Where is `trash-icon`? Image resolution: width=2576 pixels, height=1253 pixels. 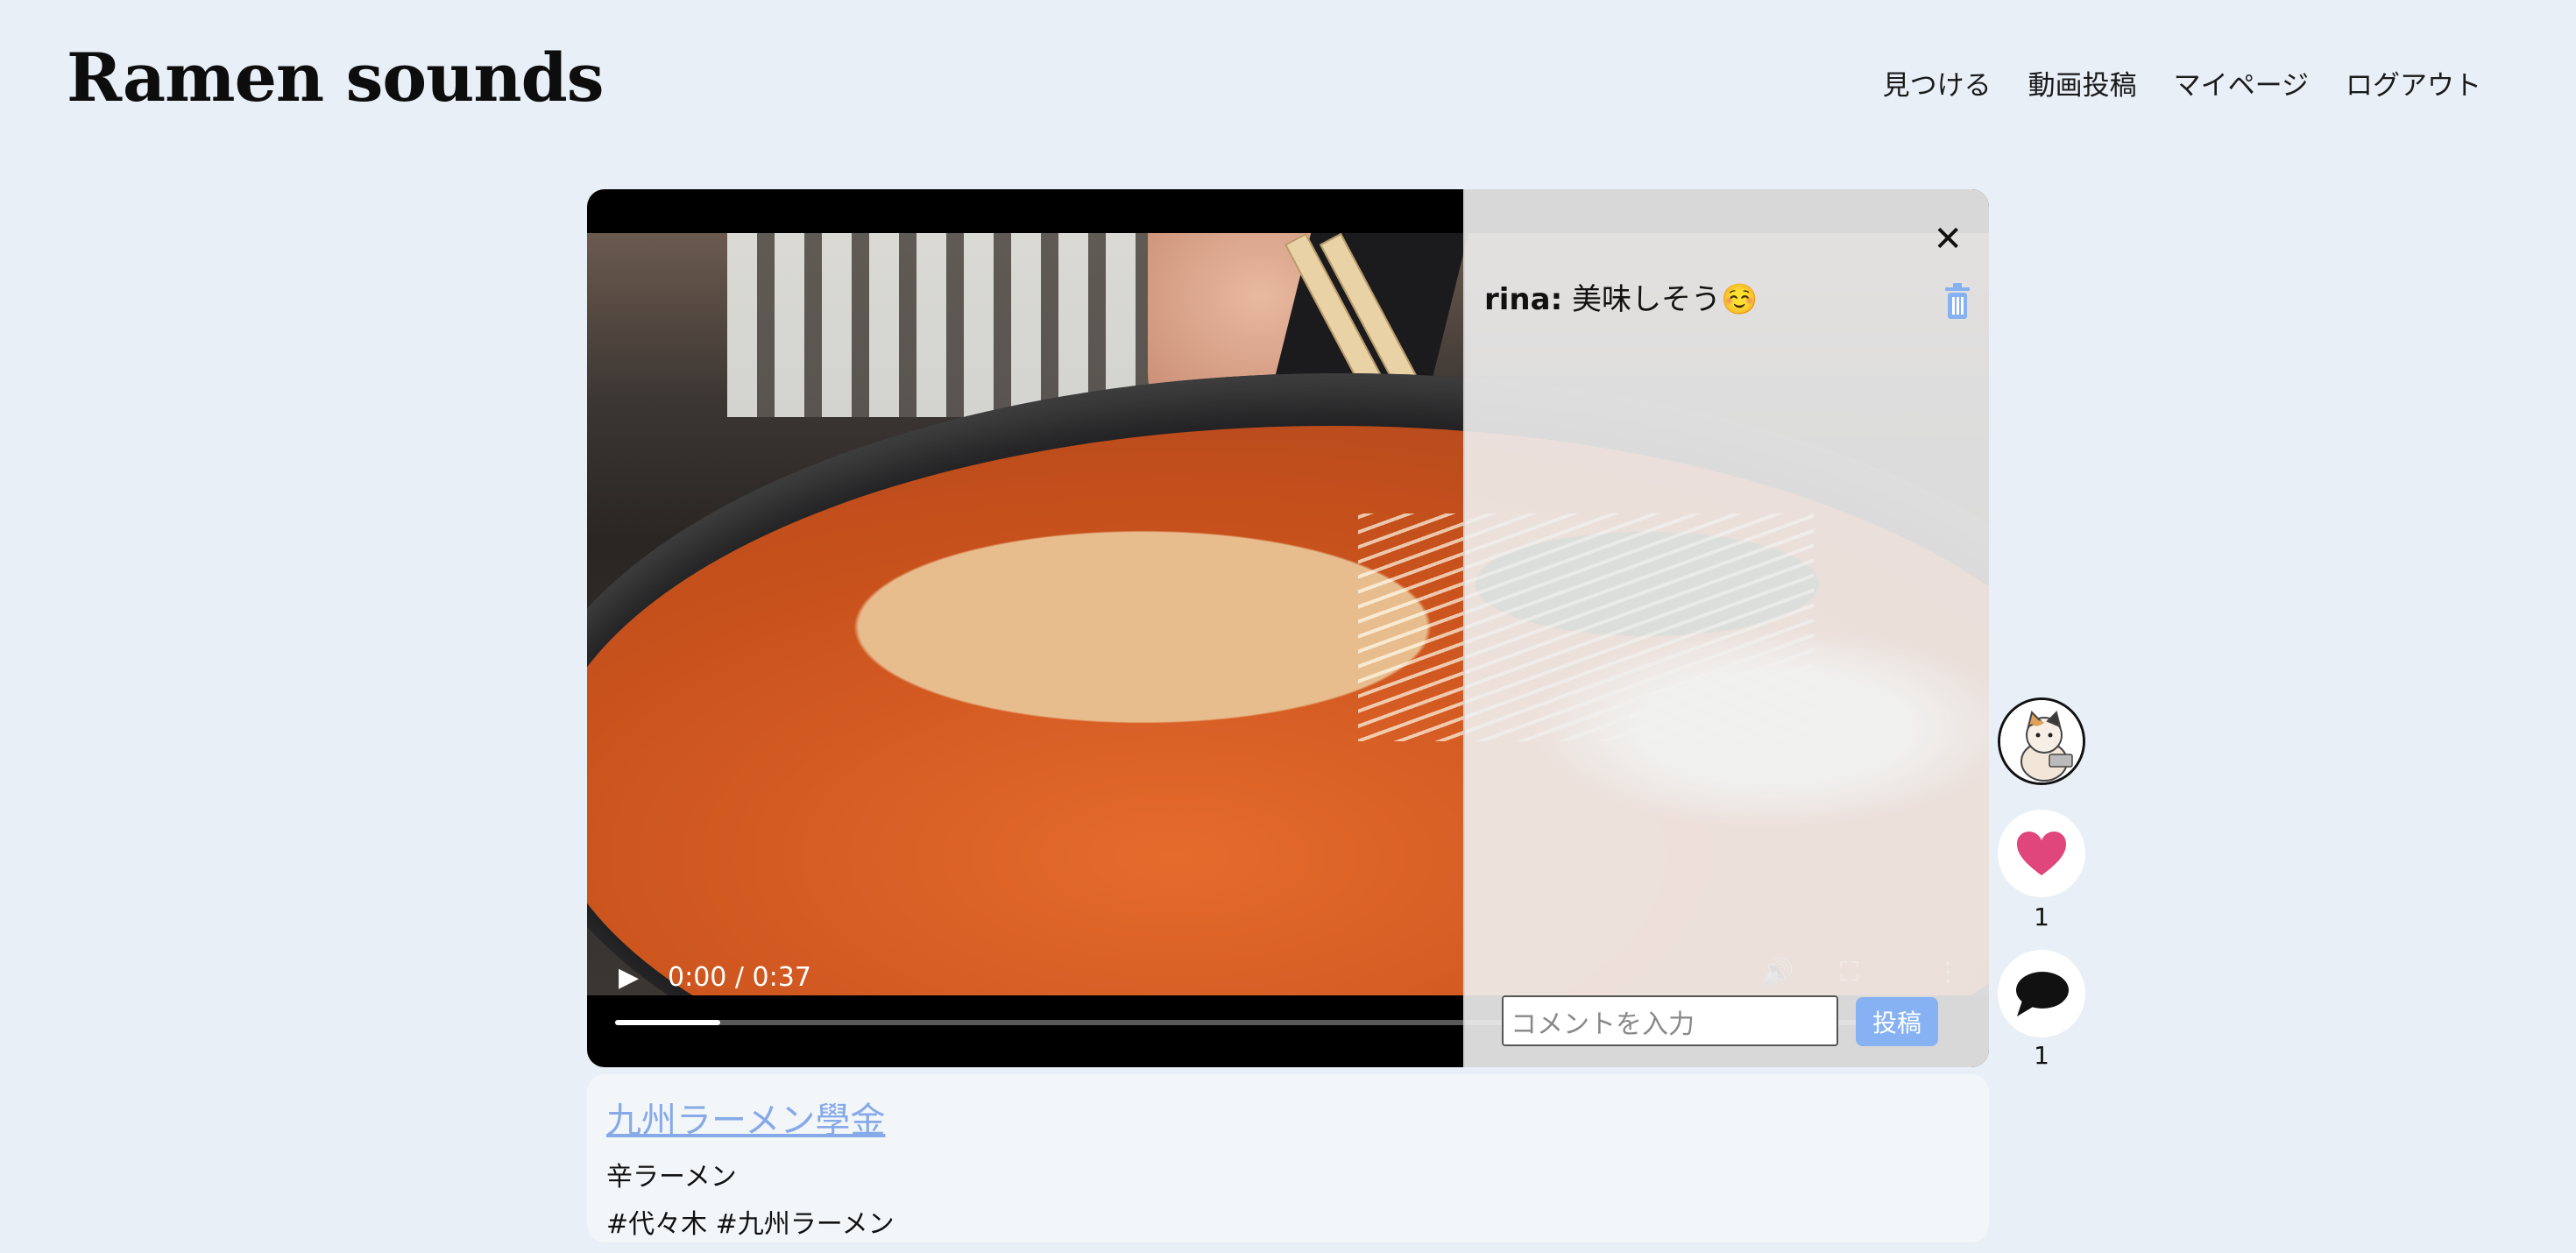 trash-icon is located at coordinates (1957, 301).